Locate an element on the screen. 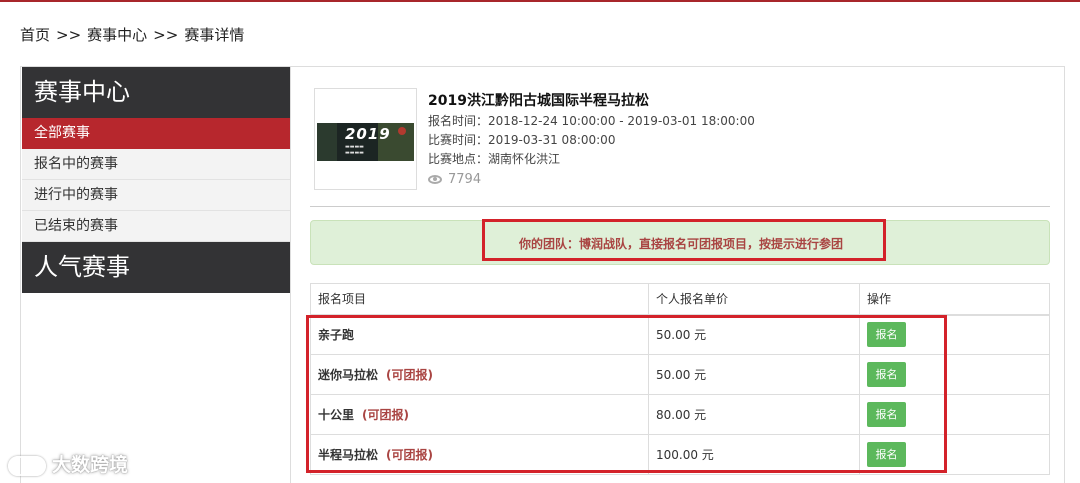  sidebar-item-ended-events: 已结束的赛事 is located at coordinates (156, 226).